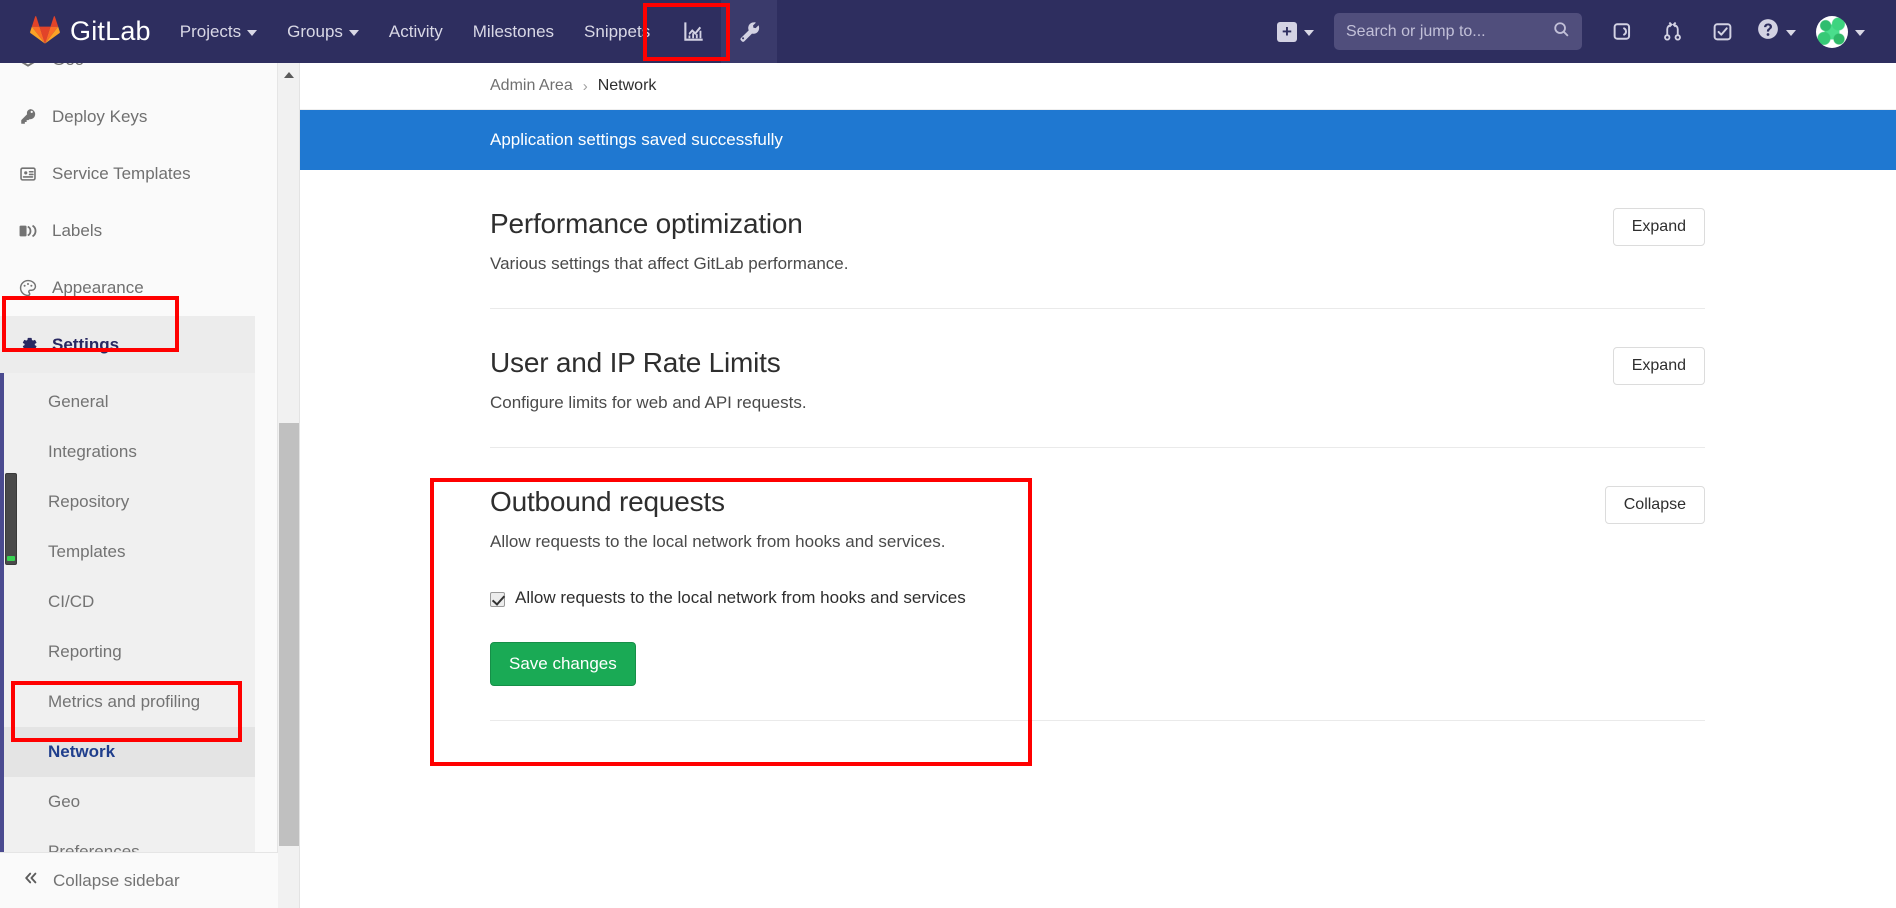  I want to click on nav-item-milestones-label: Milestones, so click(513, 31).